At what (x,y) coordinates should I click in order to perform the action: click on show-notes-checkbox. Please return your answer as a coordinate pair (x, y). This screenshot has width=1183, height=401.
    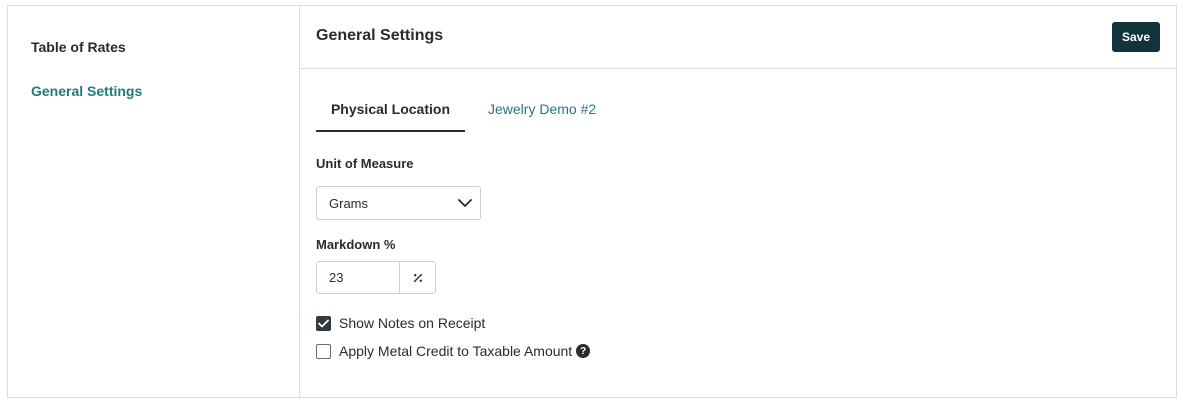
    Looking at the image, I should click on (323, 323).